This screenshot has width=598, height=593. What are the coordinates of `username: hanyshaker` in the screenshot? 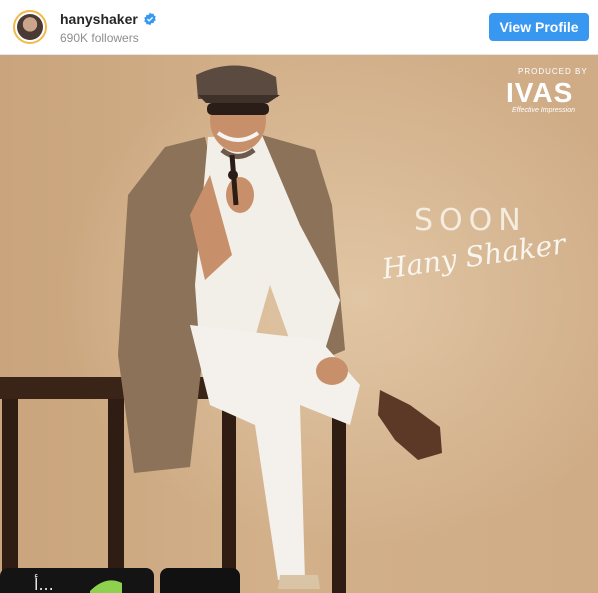 It's located at (99, 19).